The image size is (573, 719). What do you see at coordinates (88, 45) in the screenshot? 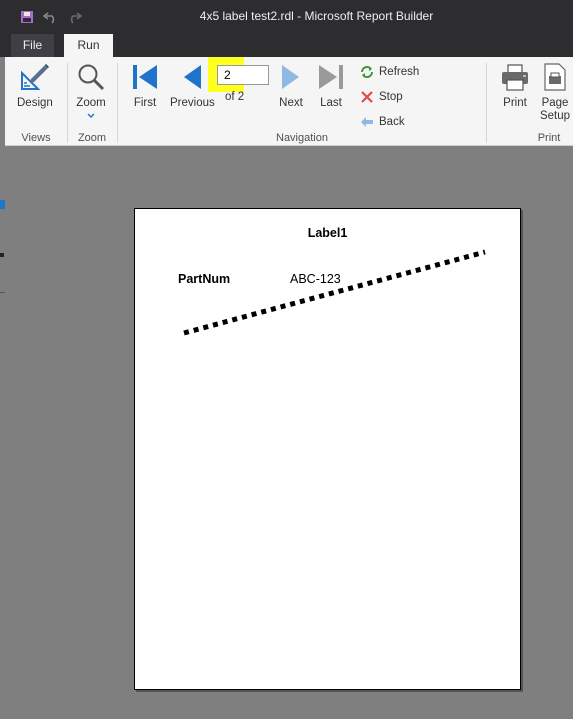
I see `tab-run: Run` at bounding box center [88, 45].